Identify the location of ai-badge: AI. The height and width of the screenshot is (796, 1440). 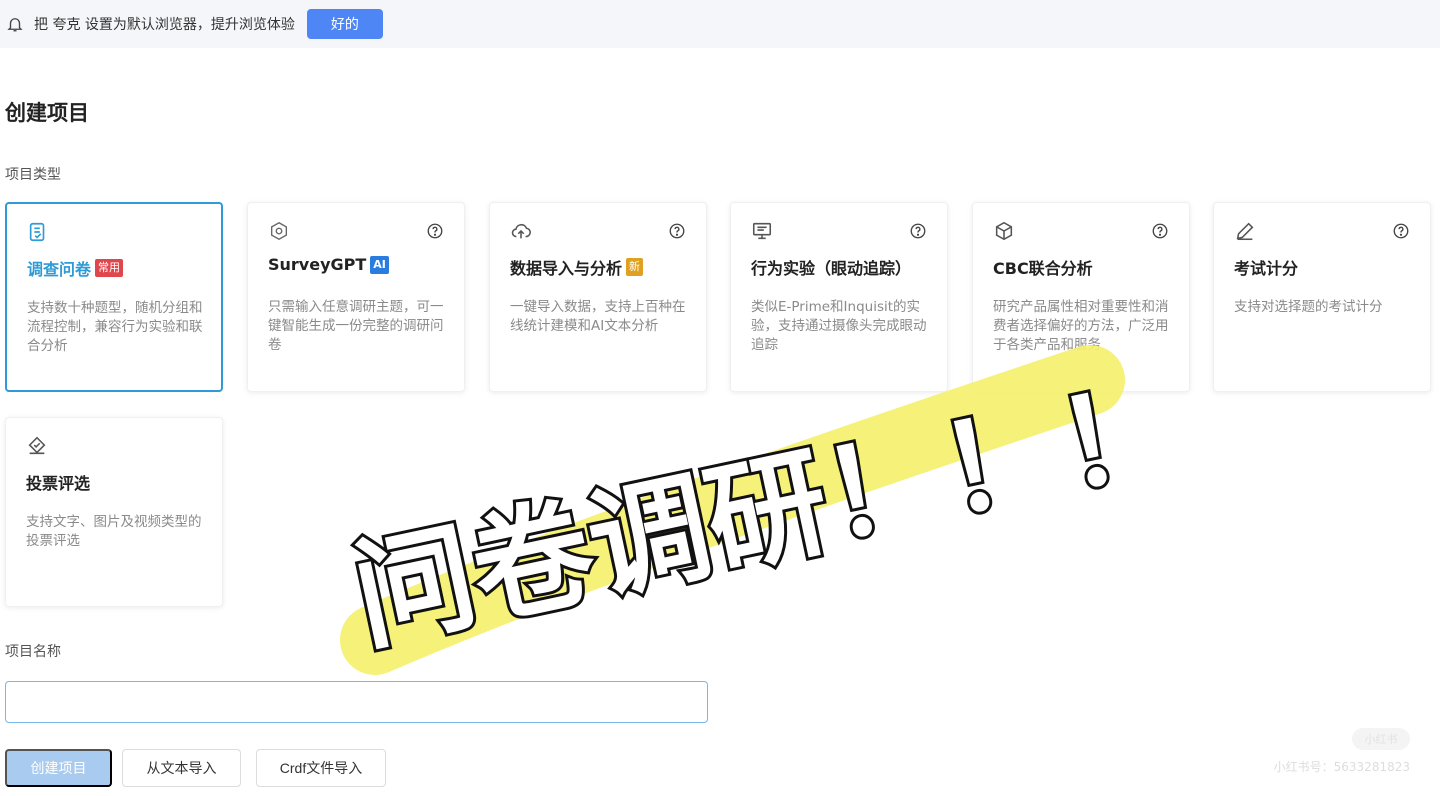
(379, 264).